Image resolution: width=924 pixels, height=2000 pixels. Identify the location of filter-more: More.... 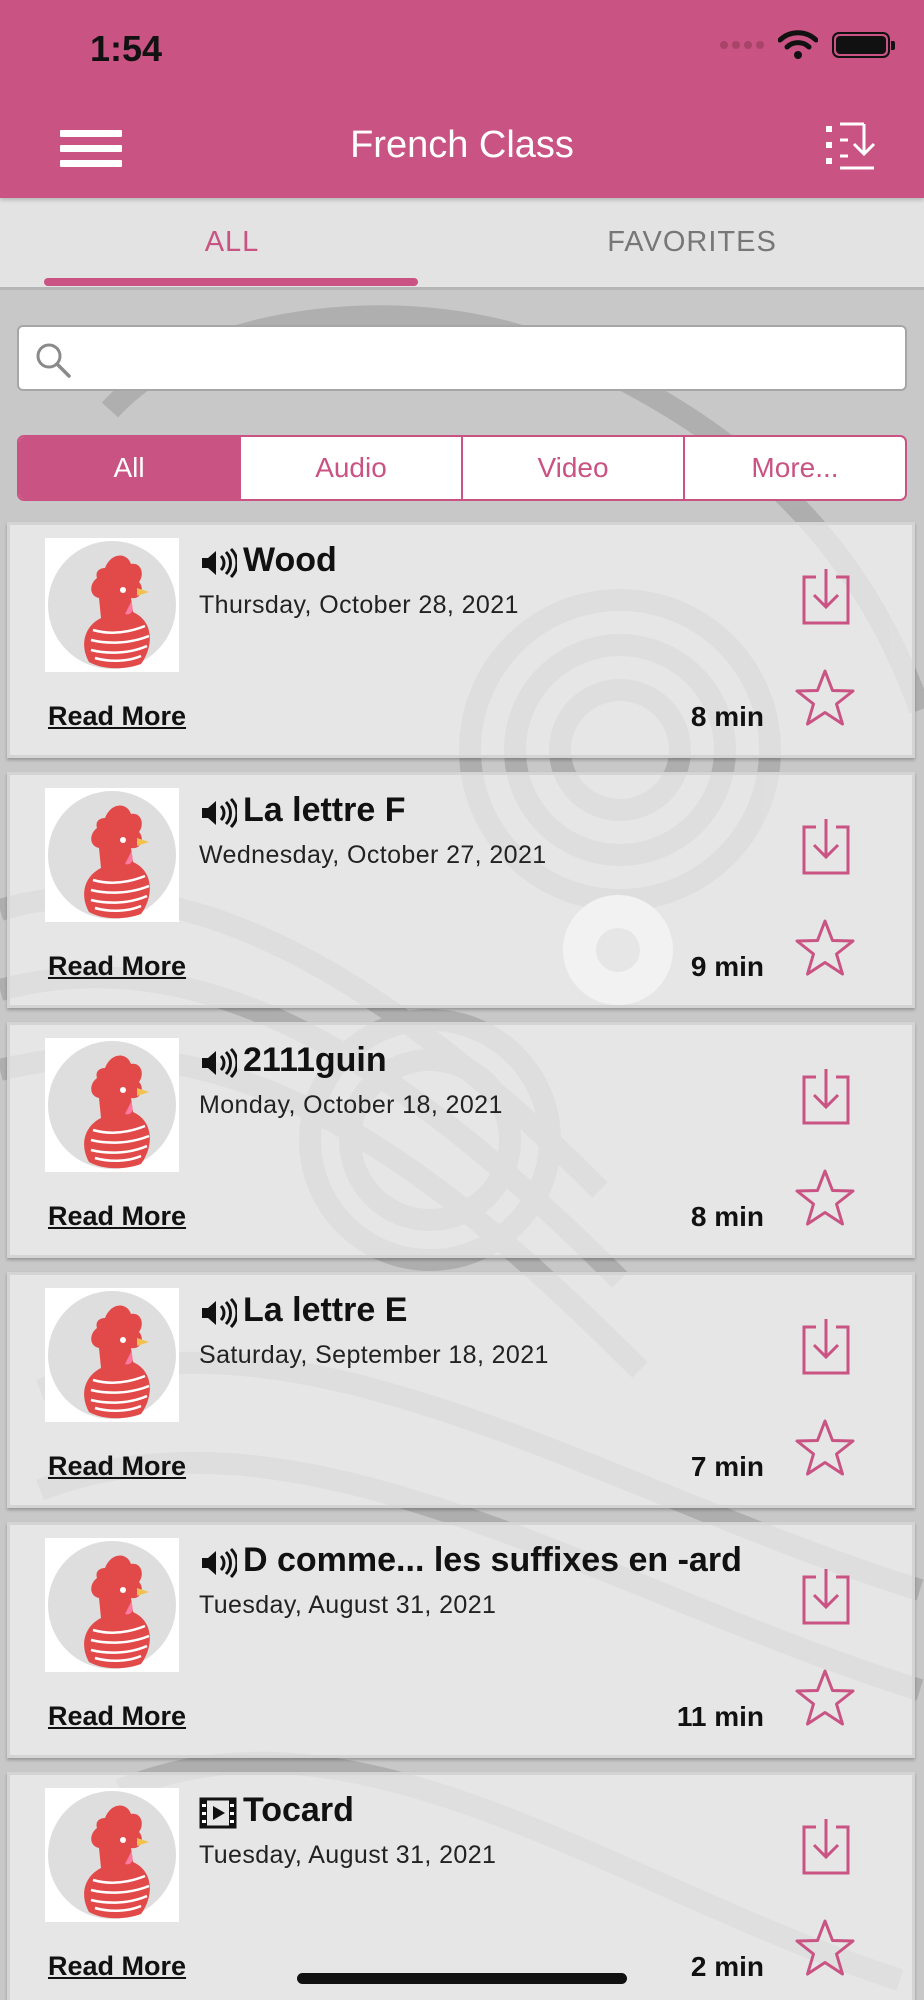
(794, 468).